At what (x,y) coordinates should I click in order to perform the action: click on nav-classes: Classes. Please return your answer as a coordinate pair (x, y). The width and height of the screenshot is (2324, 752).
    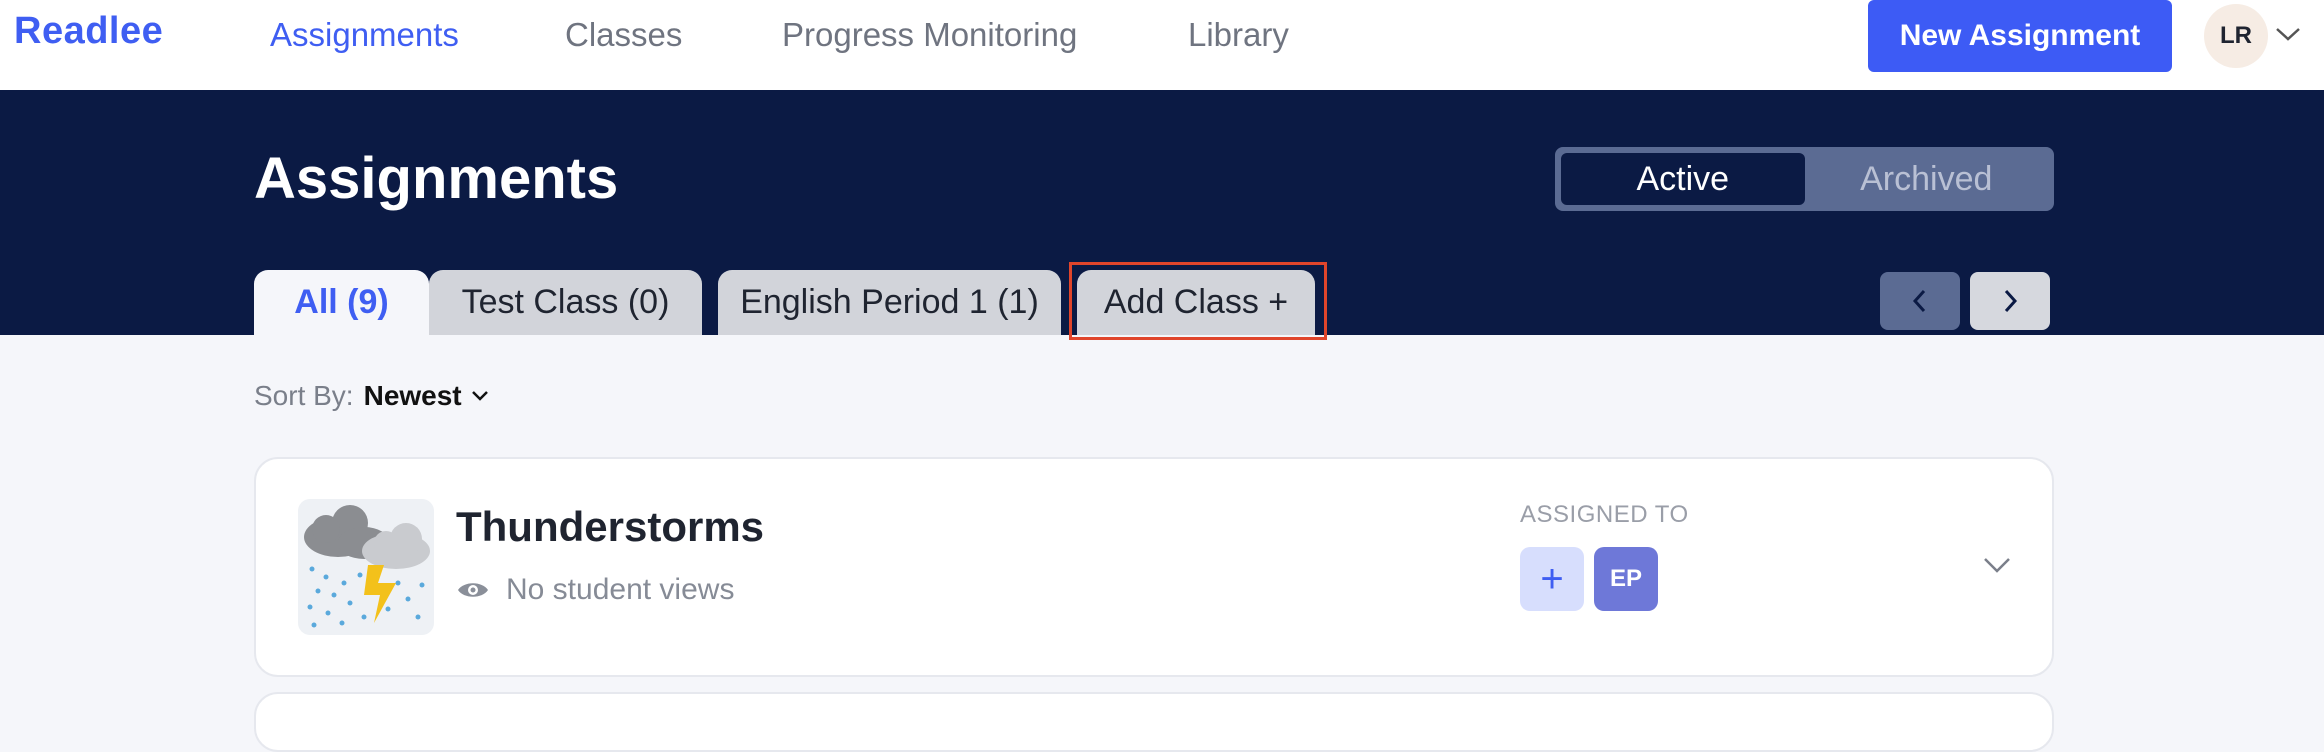
    Looking at the image, I should click on (623, 35).